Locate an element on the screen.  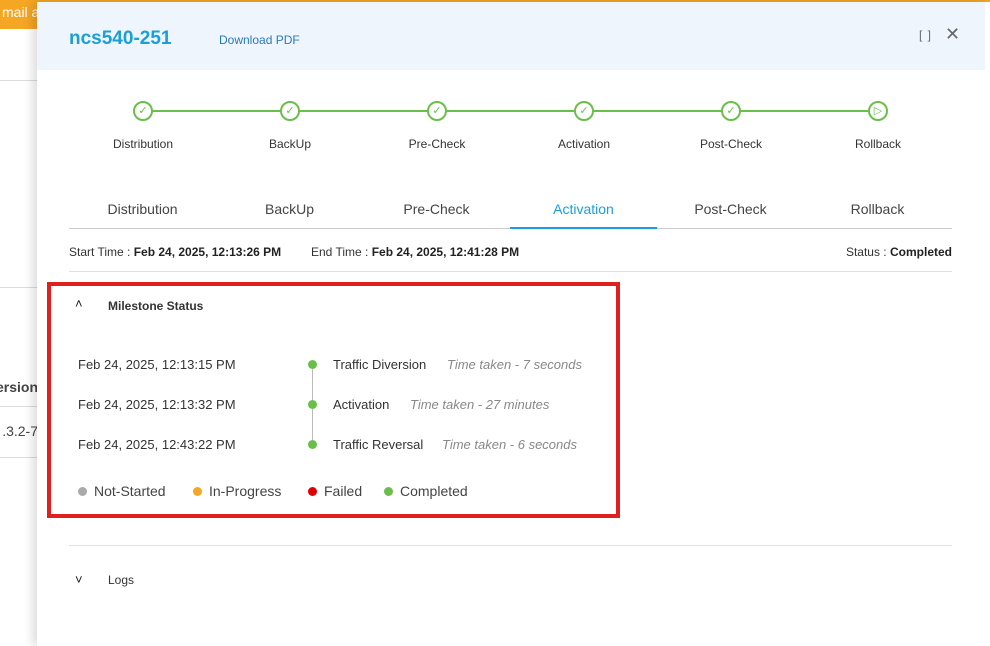
legend-label: Not-Started is located at coordinates (130, 491).